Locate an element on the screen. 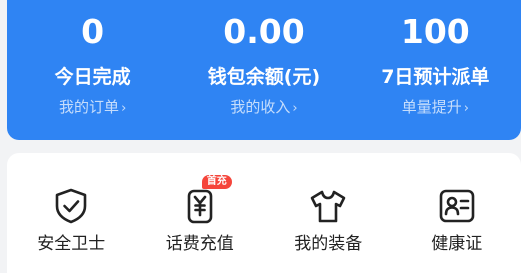  service-label: 健康证 is located at coordinates (457, 244).